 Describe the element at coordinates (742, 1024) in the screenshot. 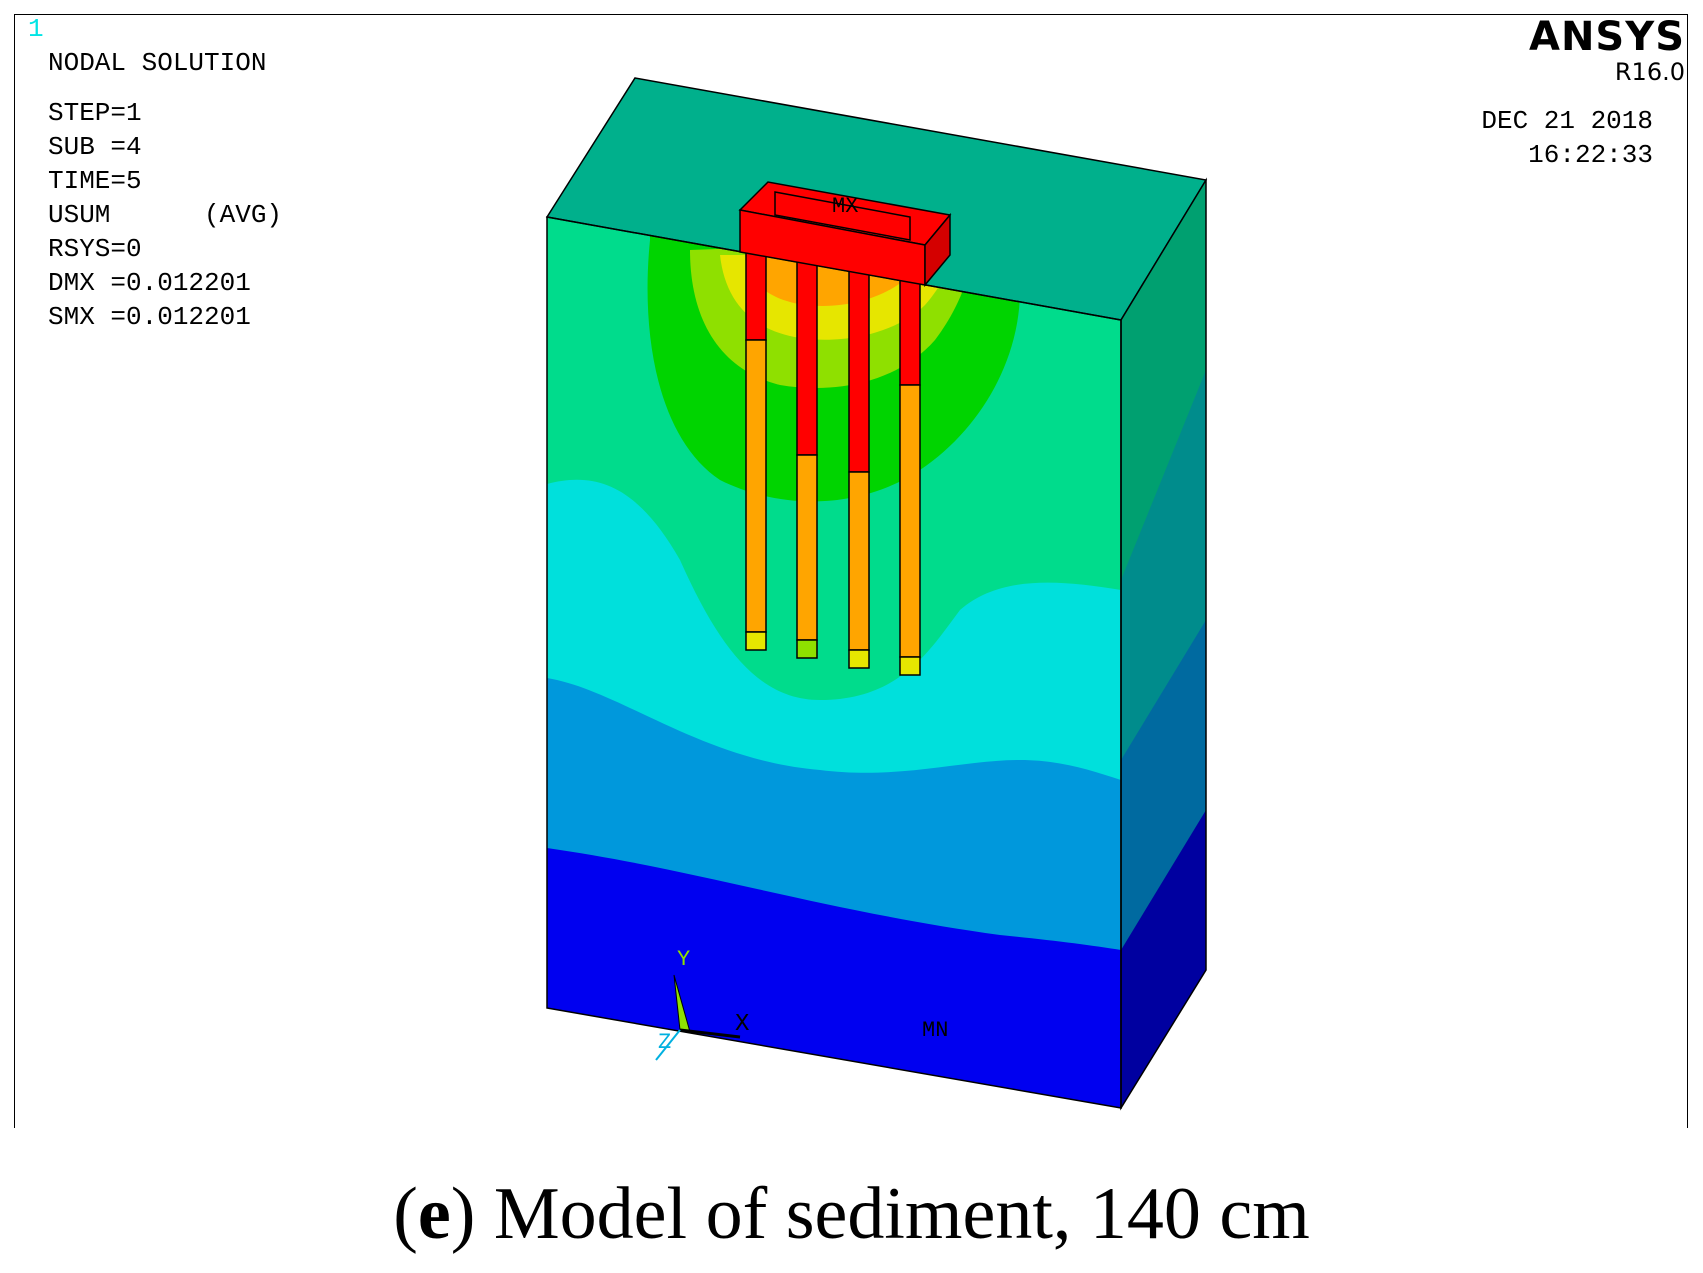

I see `axis-x-label: X` at that location.